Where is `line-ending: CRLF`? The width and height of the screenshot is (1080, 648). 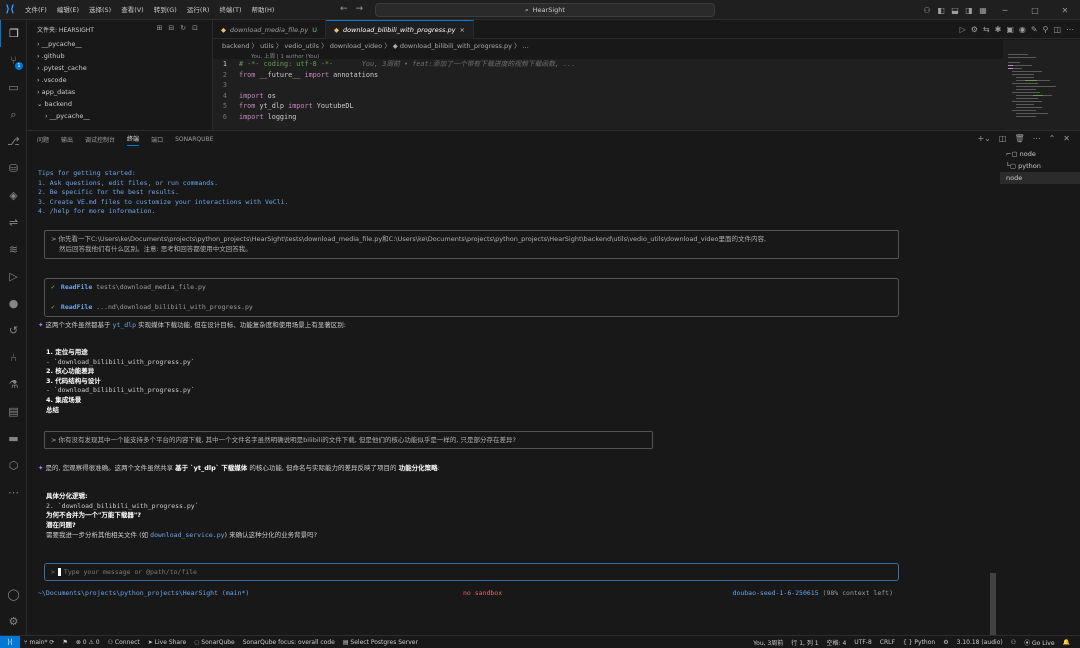
line-ending: CRLF is located at coordinates (887, 642).